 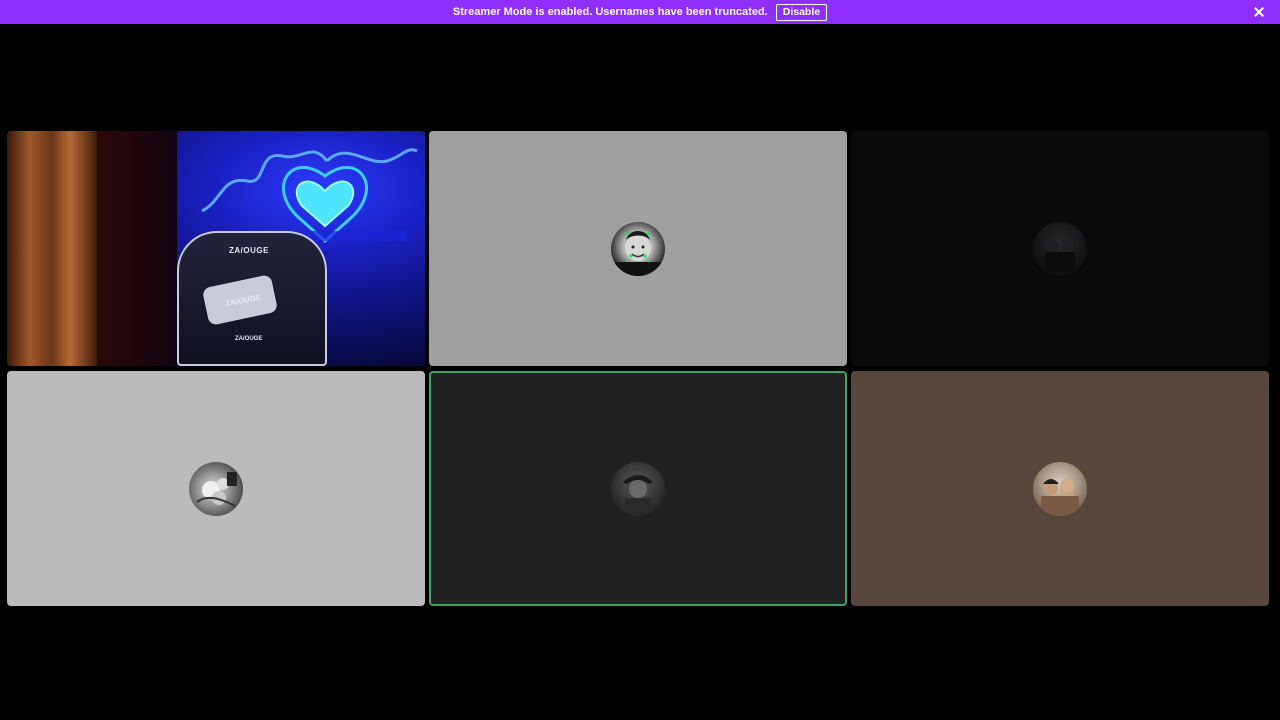 I want to click on stream-tile: ZA/OUGE ZA/OUGE ZA/OUGE, so click(x=216, y=248).